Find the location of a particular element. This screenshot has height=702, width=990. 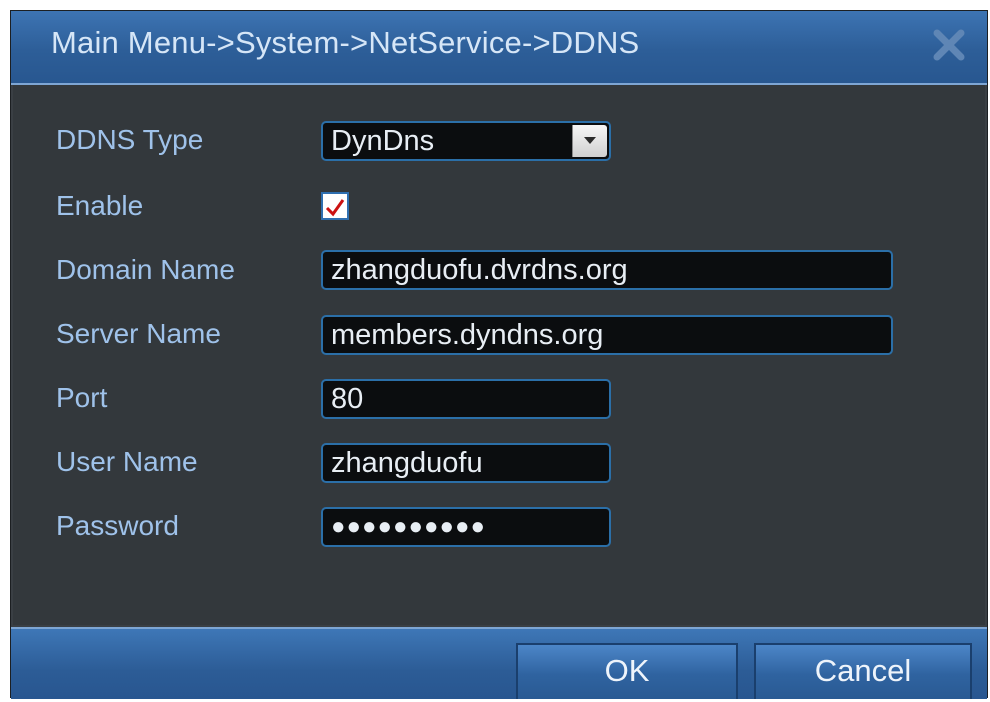

port-label: Port is located at coordinates (82, 397).